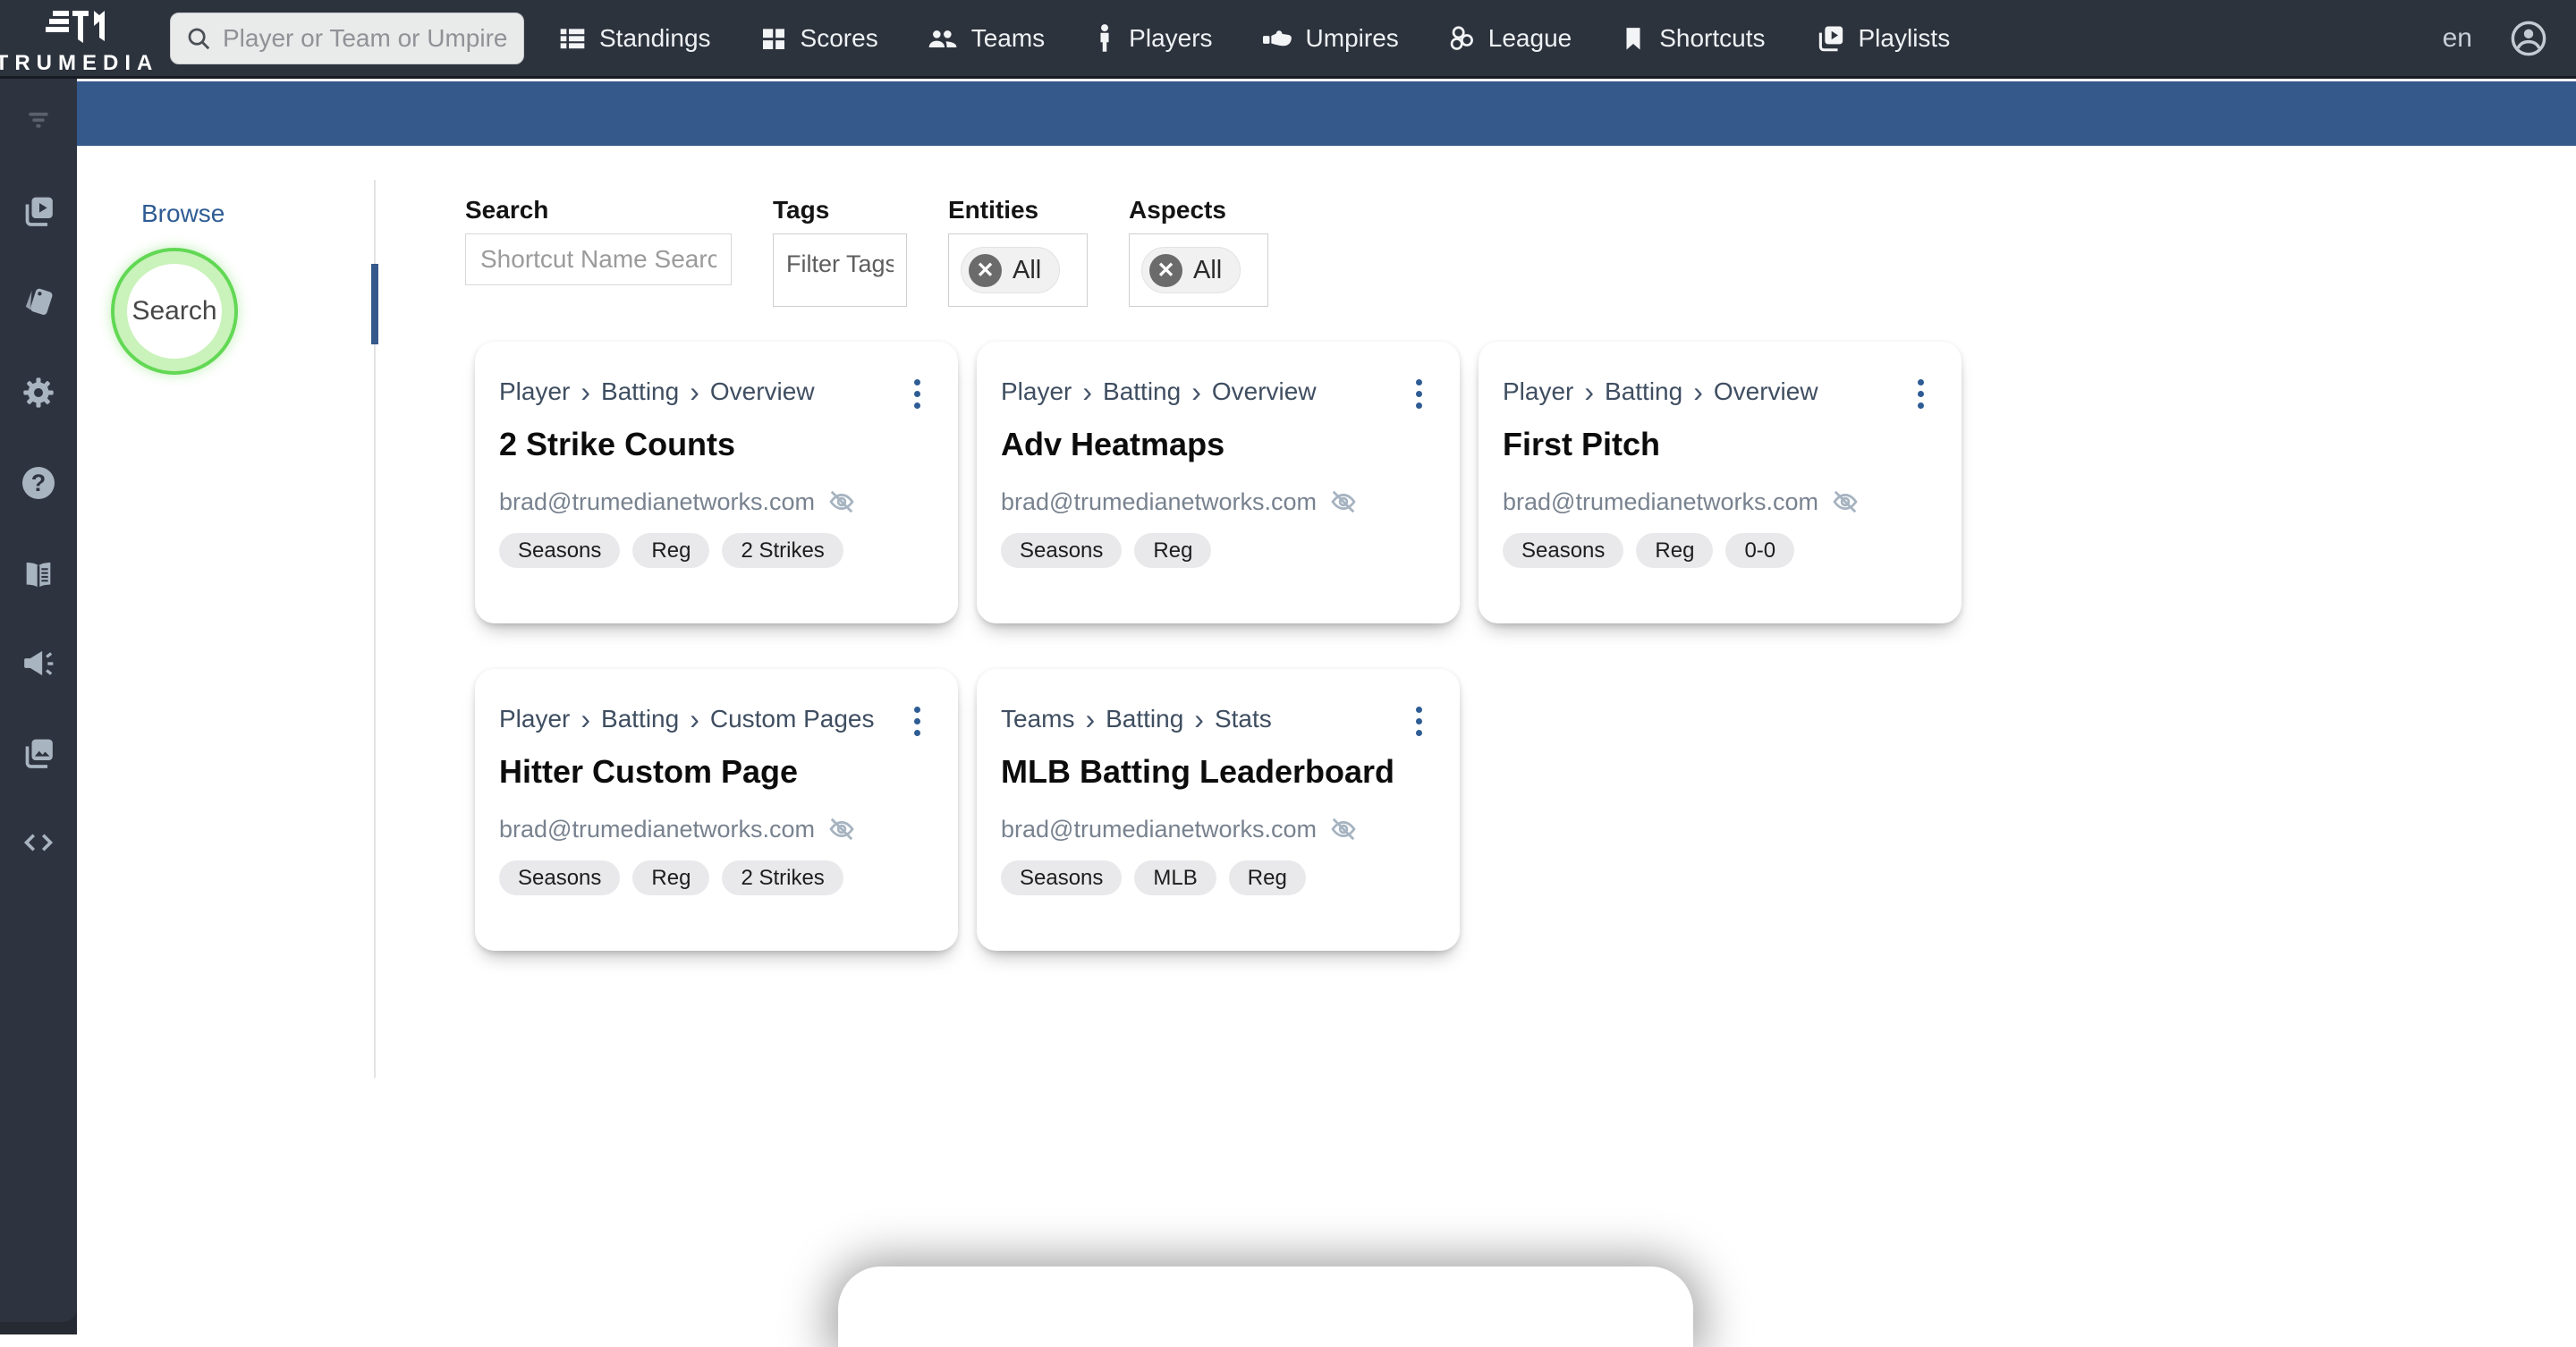  What do you see at coordinates (1461, 37) in the screenshot?
I see `league-icon` at bounding box center [1461, 37].